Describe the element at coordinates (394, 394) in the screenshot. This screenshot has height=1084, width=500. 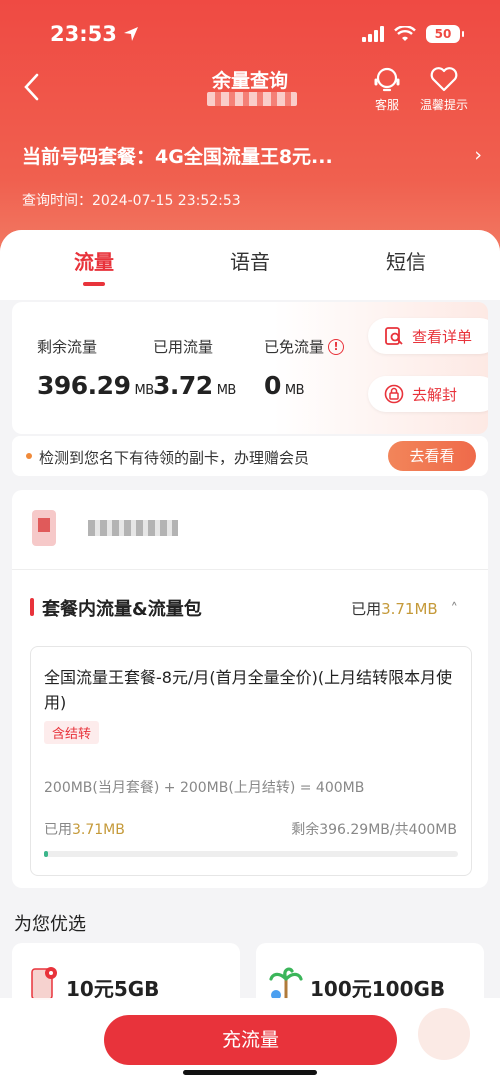
I see `lock-icon` at that location.